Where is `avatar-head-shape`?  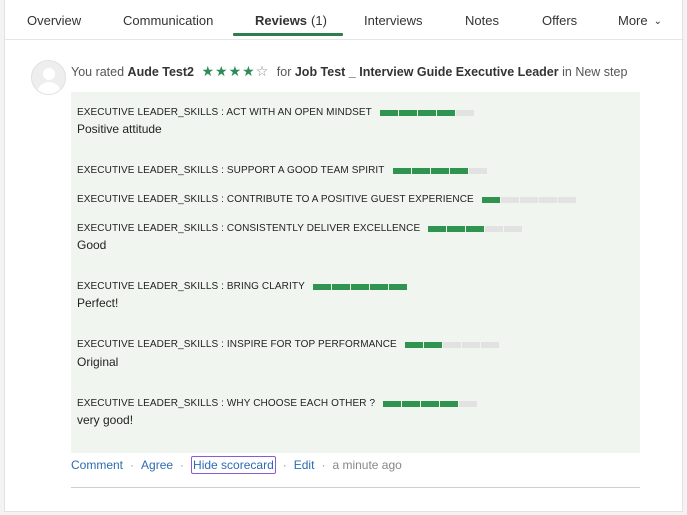
avatar-head-shape is located at coordinates (49, 74).